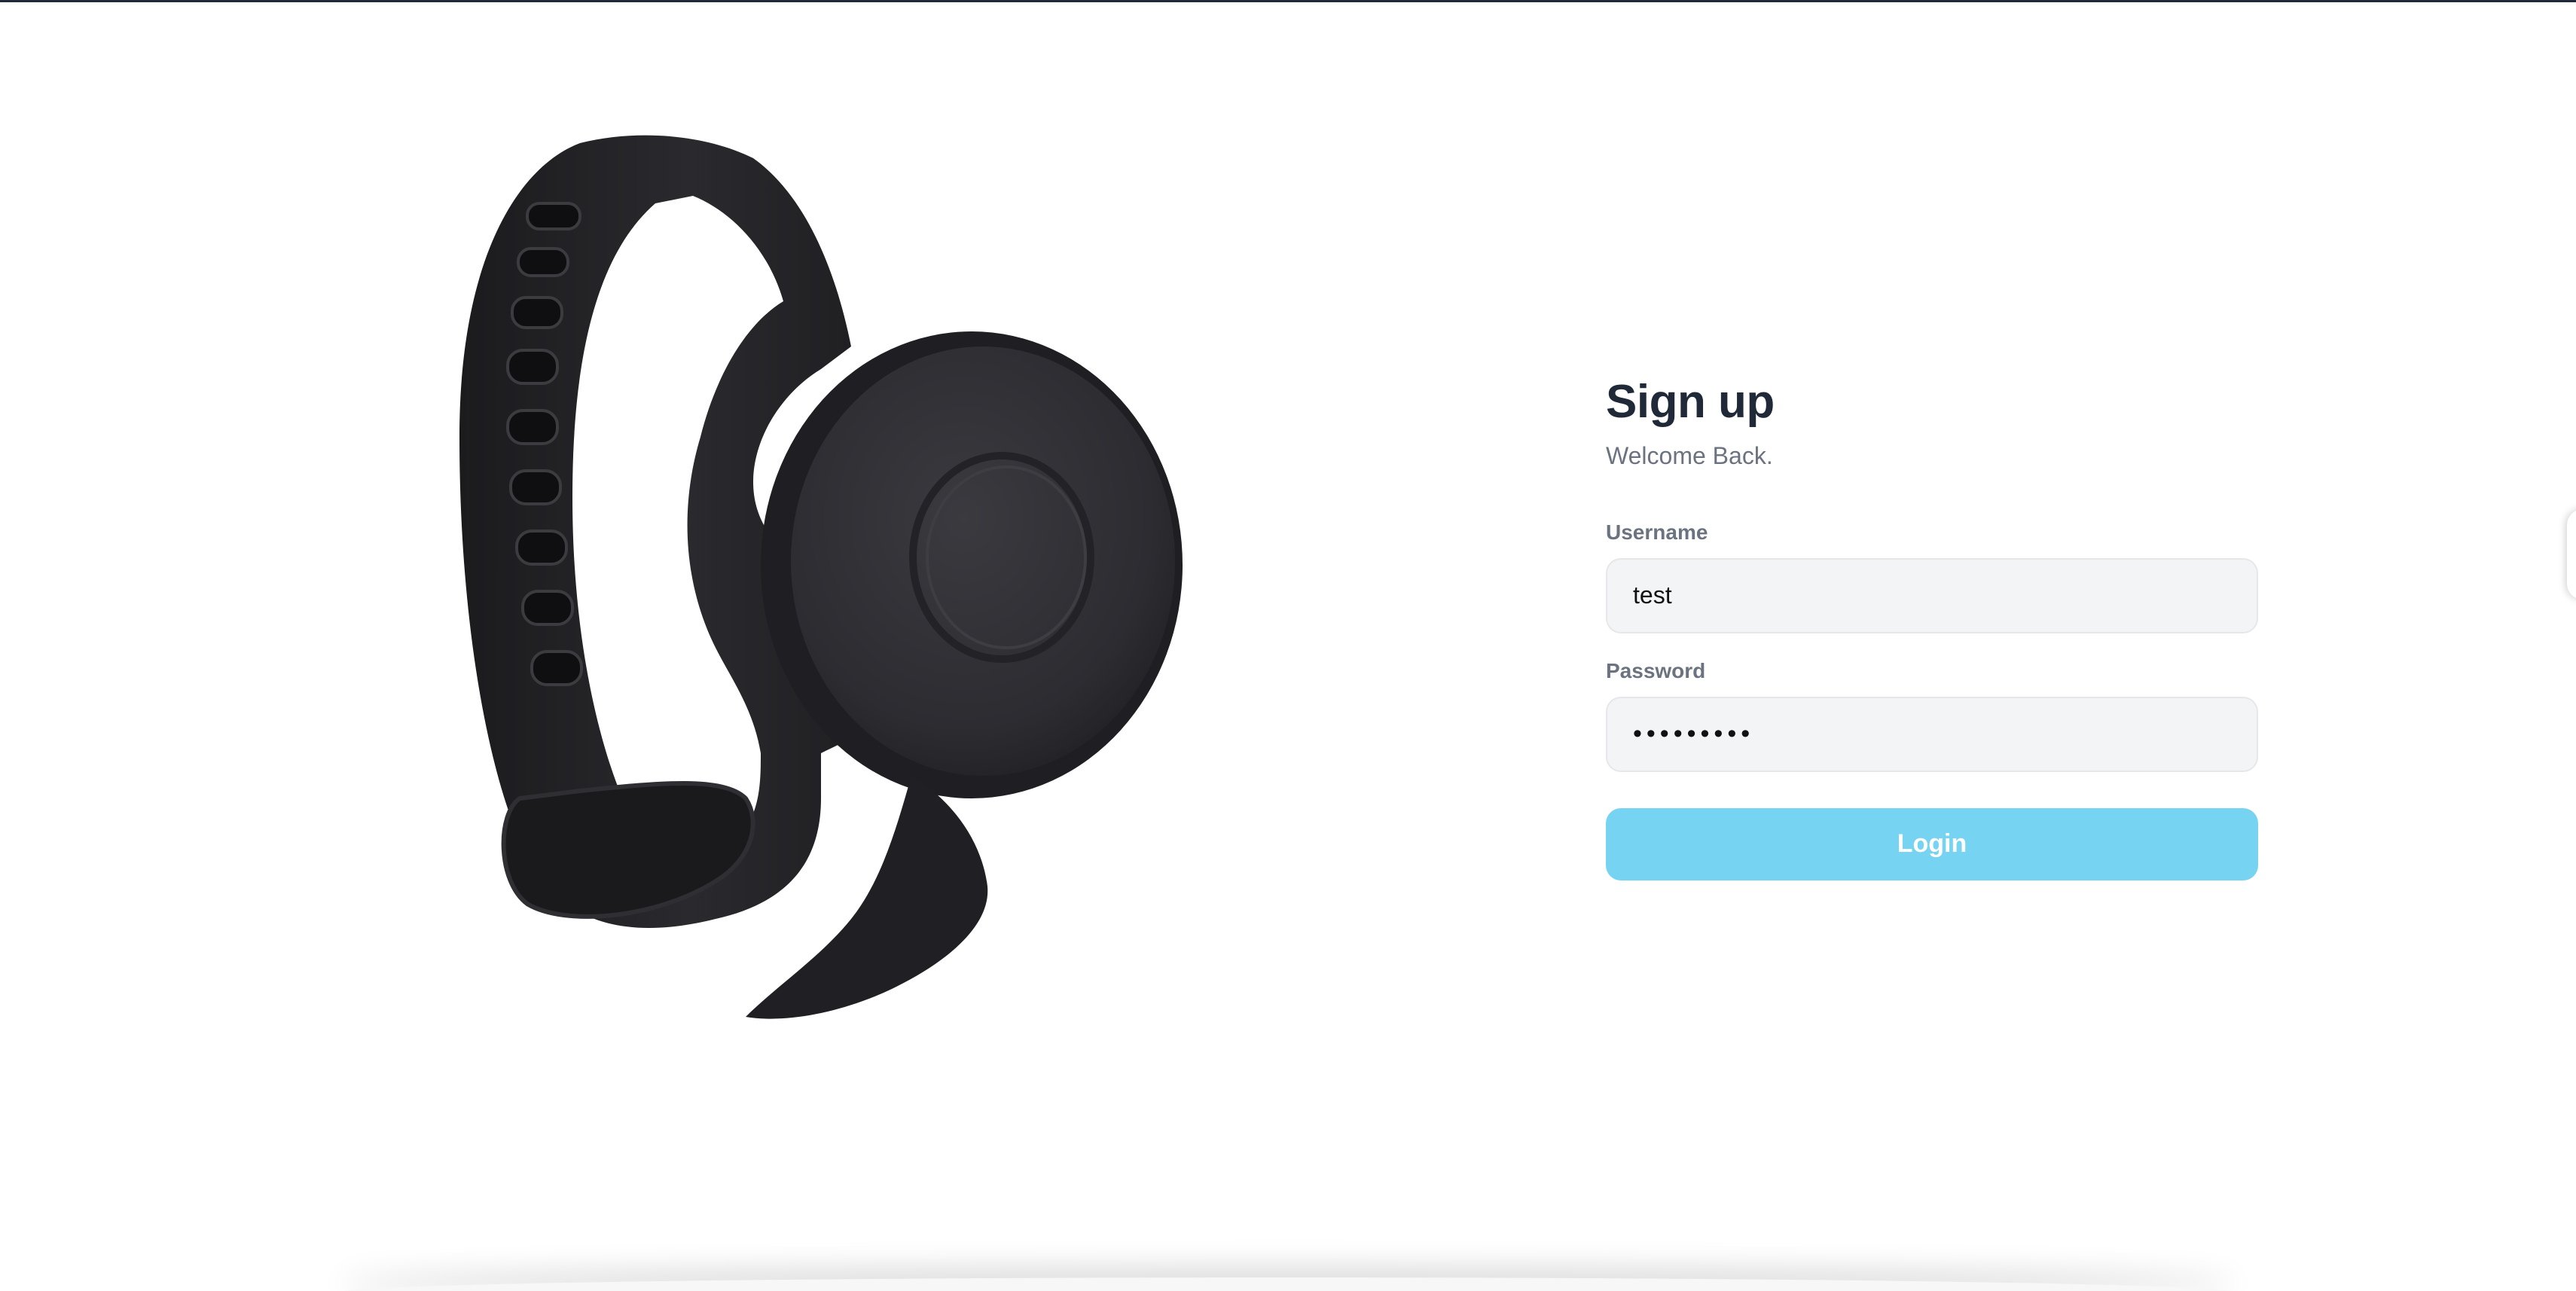 This screenshot has height=1291, width=2576. What do you see at coordinates (1932, 844) in the screenshot?
I see `login-button: Login` at bounding box center [1932, 844].